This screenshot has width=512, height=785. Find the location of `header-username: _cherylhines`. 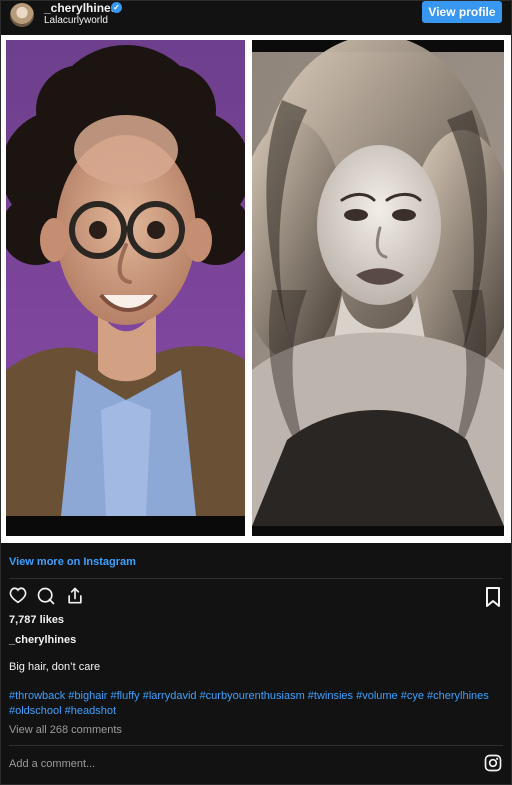

header-username: _cherylhines is located at coordinates (80, 8).